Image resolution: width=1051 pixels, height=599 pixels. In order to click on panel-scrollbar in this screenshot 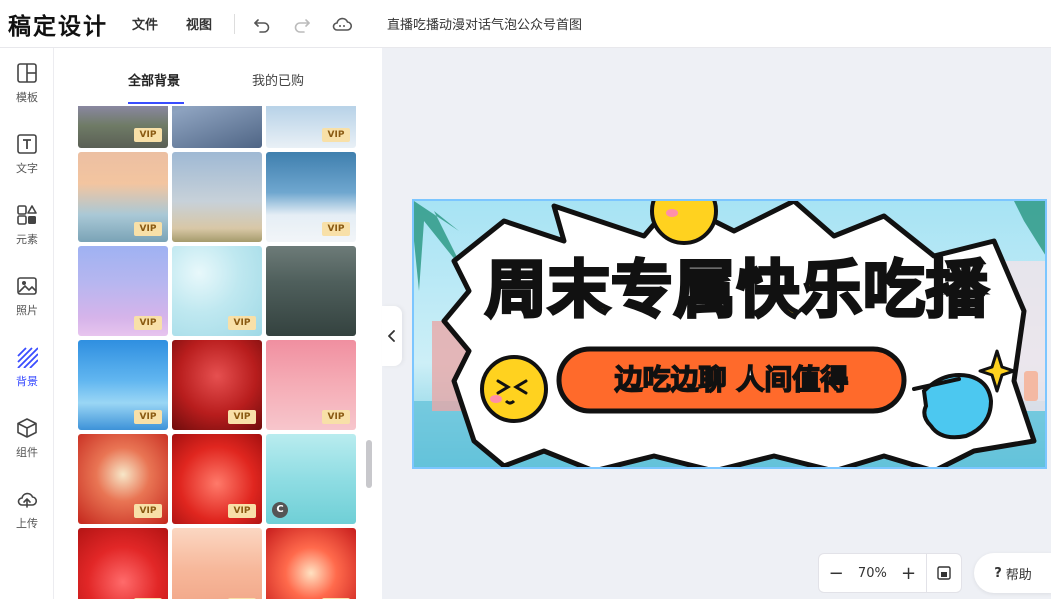, I will do `click(369, 464)`.